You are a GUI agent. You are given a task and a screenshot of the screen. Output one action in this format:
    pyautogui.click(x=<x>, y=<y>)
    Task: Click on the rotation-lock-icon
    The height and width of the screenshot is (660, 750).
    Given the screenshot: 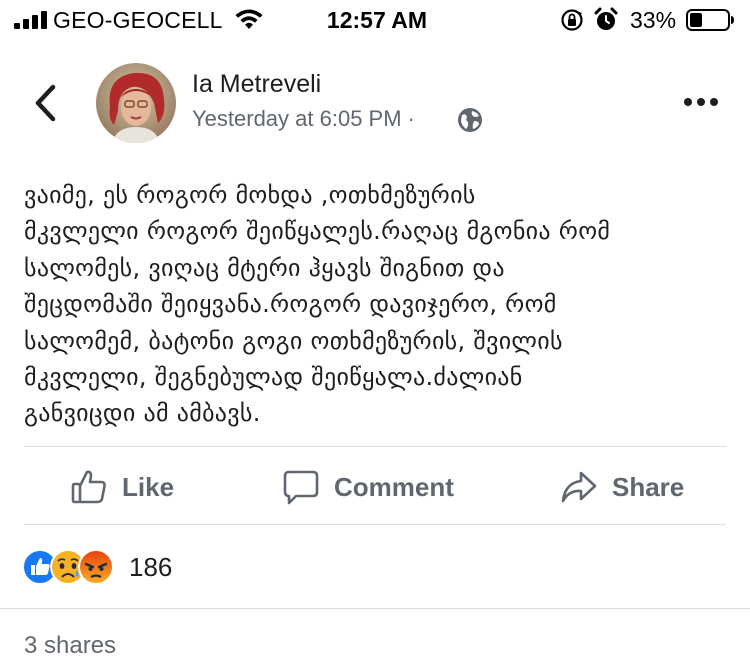 What is the action you would take?
    pyautogui.click(x=572, y=20)
    